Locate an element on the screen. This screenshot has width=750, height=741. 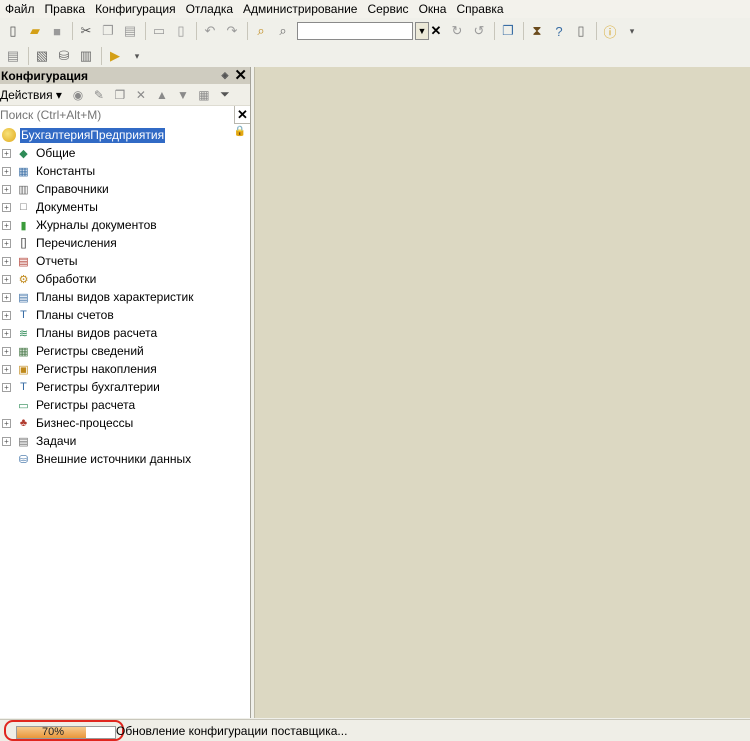
compare-icon: ▥ is located at coordinates (86, 56).